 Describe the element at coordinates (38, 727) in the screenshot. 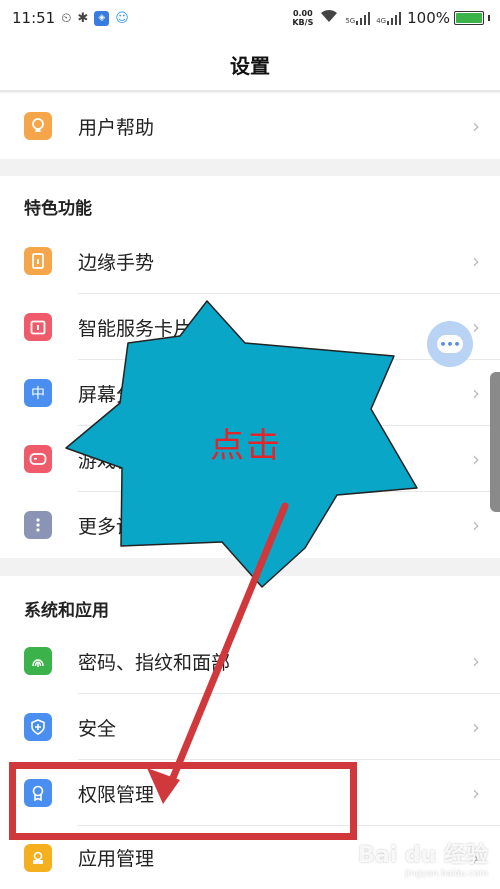

I see `shield-icon` at that location.